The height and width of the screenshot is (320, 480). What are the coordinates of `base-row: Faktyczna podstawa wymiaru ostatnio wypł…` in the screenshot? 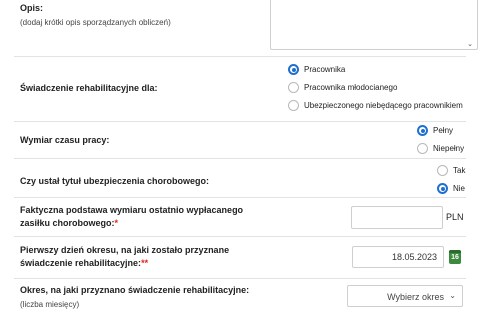 It's located at (240, 217).